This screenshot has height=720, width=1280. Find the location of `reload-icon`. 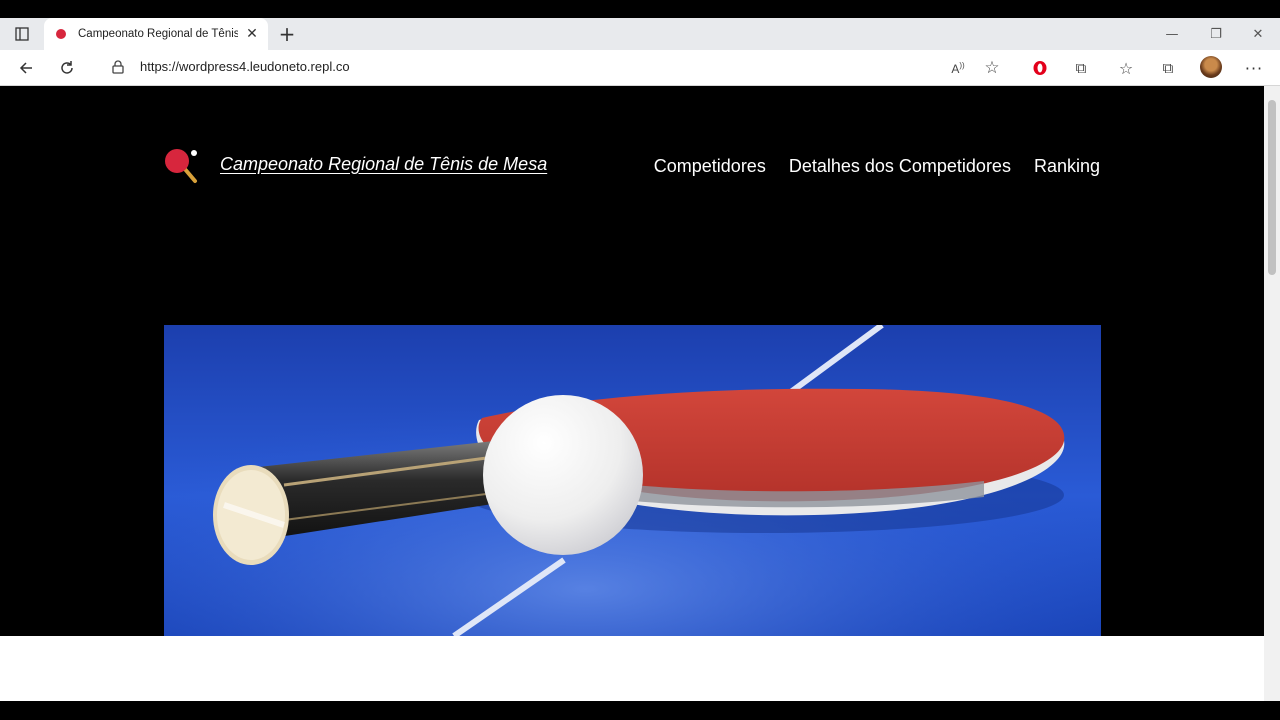

reload-icon is located at coordinates (67, 67).